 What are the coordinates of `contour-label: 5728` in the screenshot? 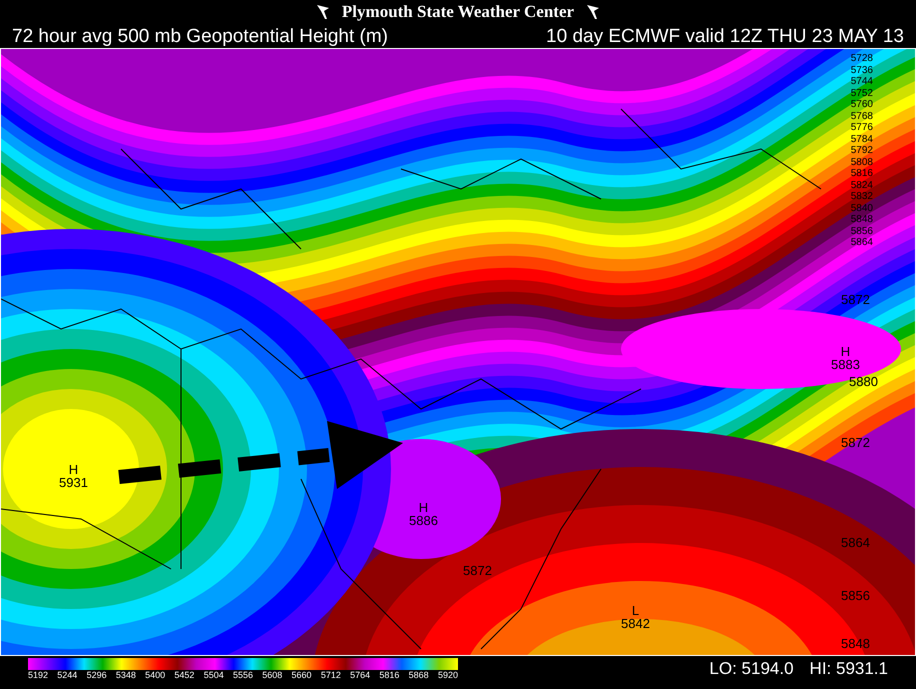 It's located at (861, 58).